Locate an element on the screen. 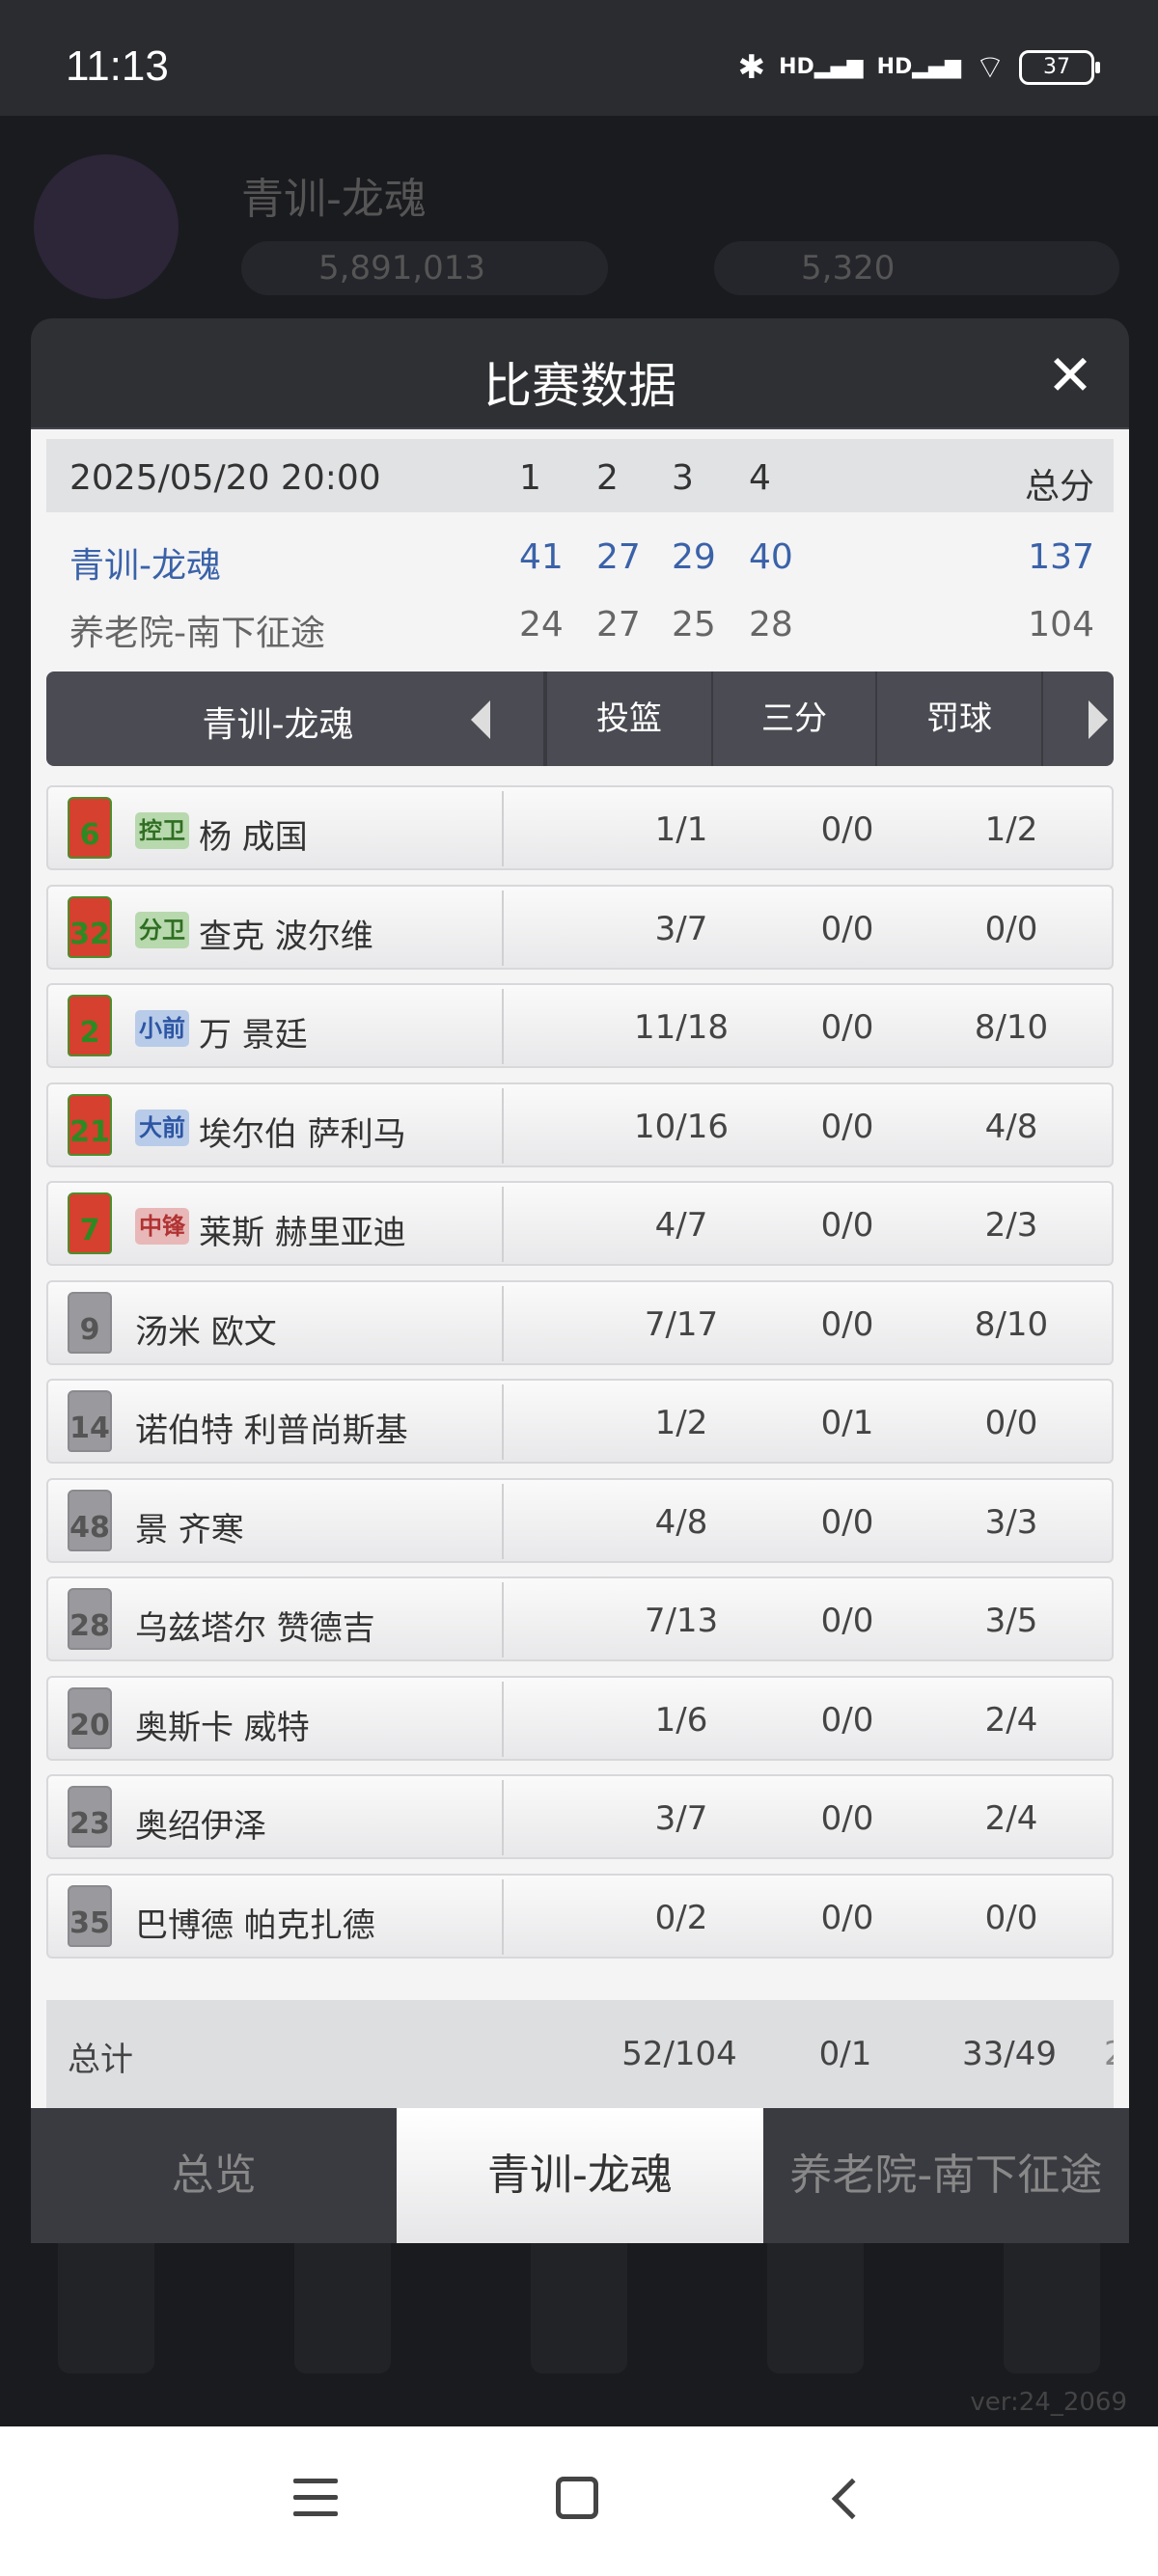 Image resolution: width=1158 pixels, height=2576 pixels. col-3pt: 三分 is located at coordinates (793, 718).